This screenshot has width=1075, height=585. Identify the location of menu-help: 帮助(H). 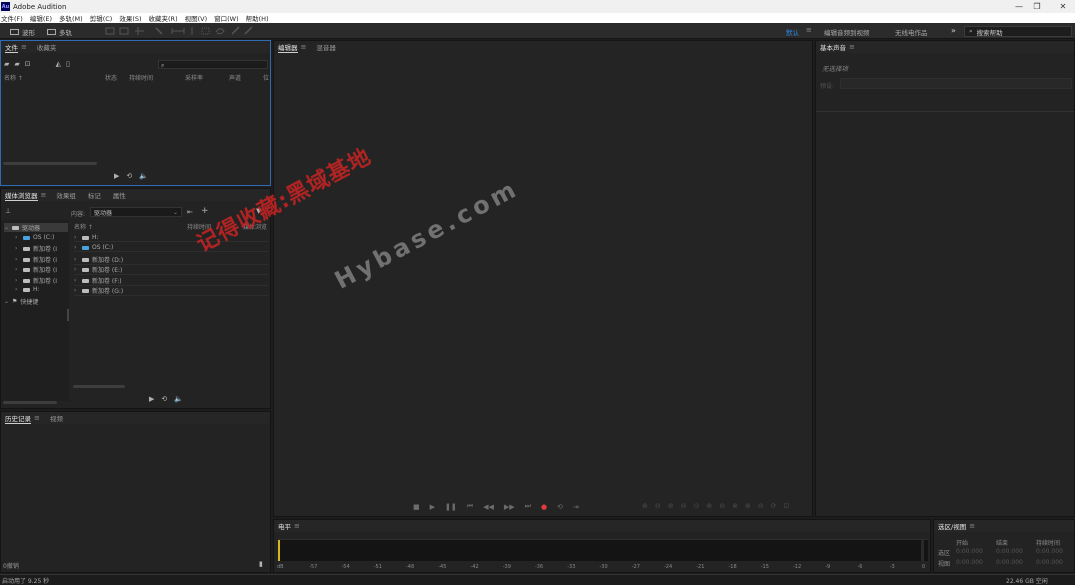
(257, 18).